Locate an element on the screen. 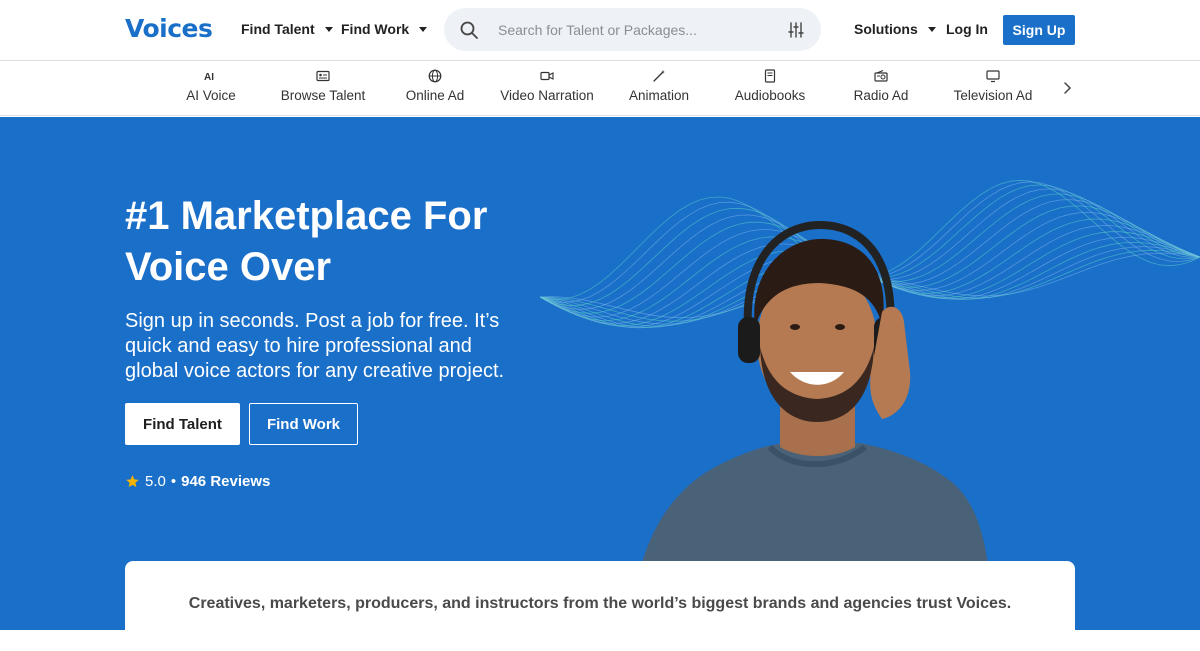 The height and width of the screenshot is (651, 1200). category-label: Audiobooks is located at coordinates (770, 95).